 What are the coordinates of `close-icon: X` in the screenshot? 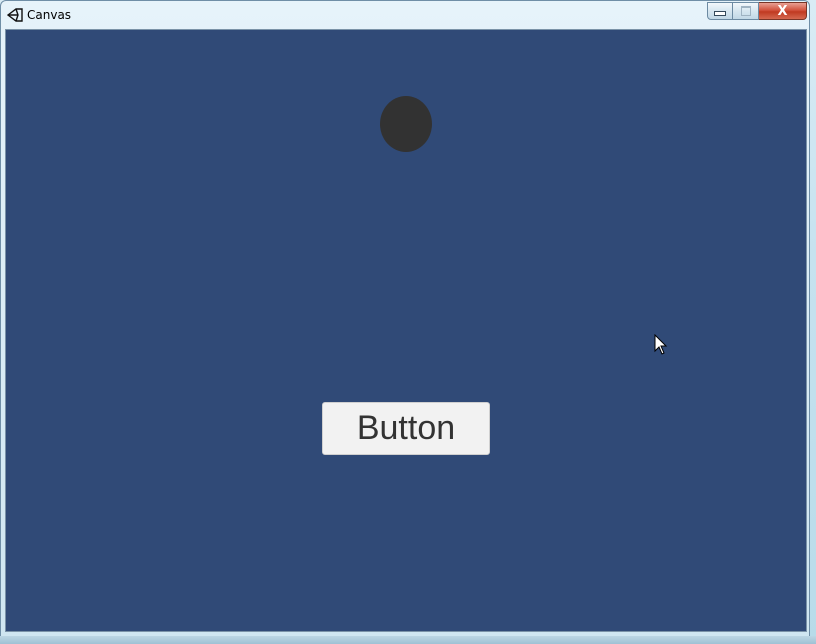 It's located at (782, 11).